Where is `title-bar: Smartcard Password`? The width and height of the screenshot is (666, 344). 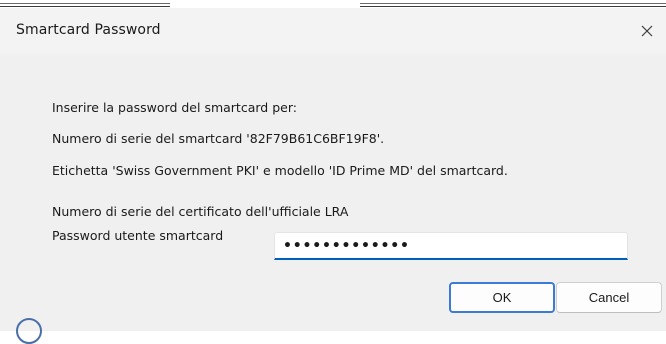
title-bar: Smartcard Password is located at coordinates (333, 31).